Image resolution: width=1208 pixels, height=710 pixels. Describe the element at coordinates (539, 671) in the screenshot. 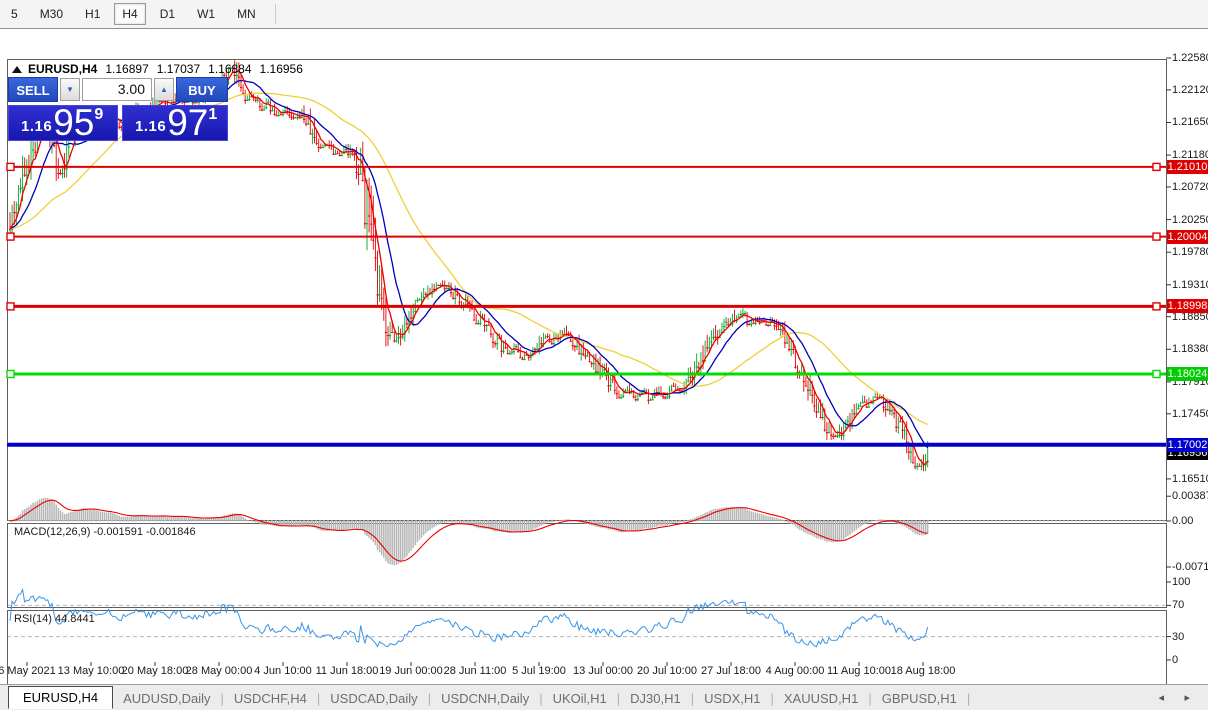

I see `time-axis-label: 5 Jul 19:00` at that location.